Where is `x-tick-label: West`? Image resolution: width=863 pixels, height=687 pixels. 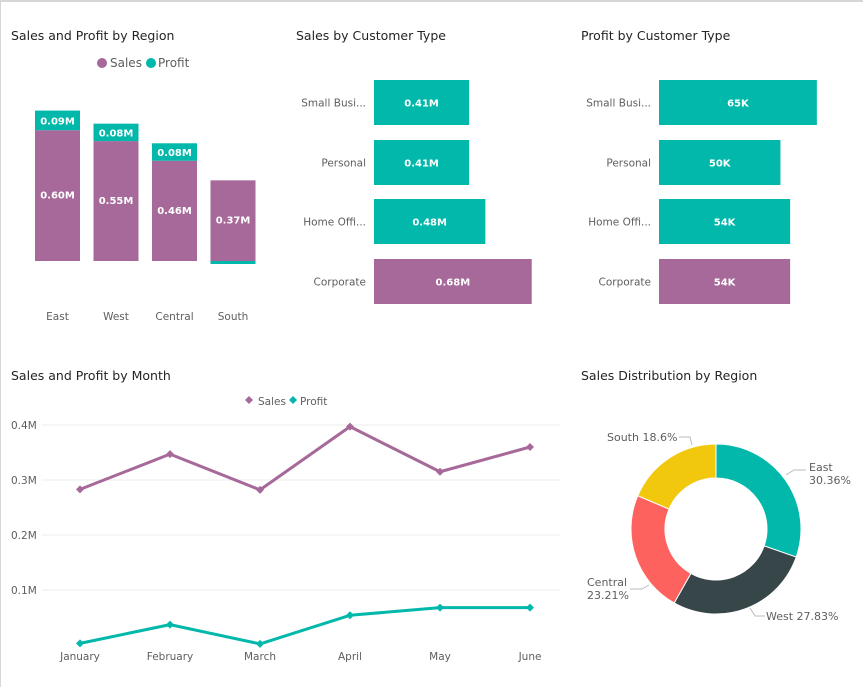
x-tick-label: West is located at coordinates (116, 317).